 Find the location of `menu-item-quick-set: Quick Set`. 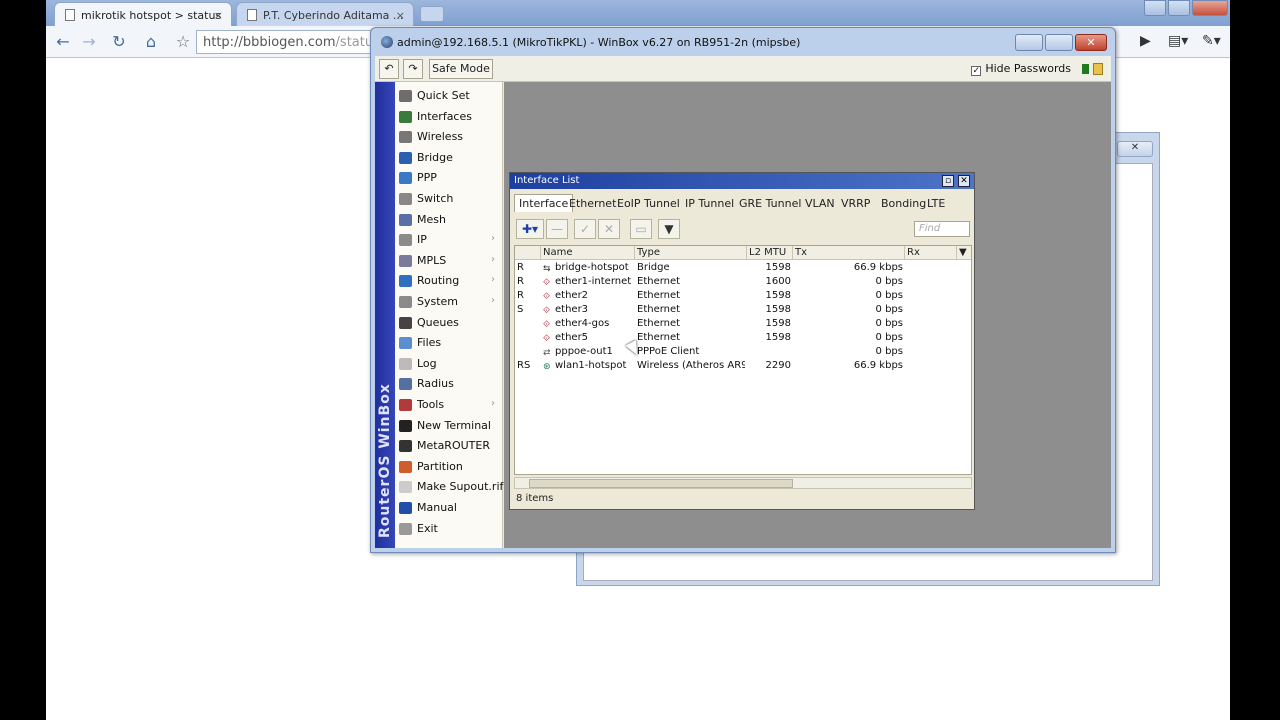

menu-item-quick-set: Quick Set is located at coordinates (449, 96).